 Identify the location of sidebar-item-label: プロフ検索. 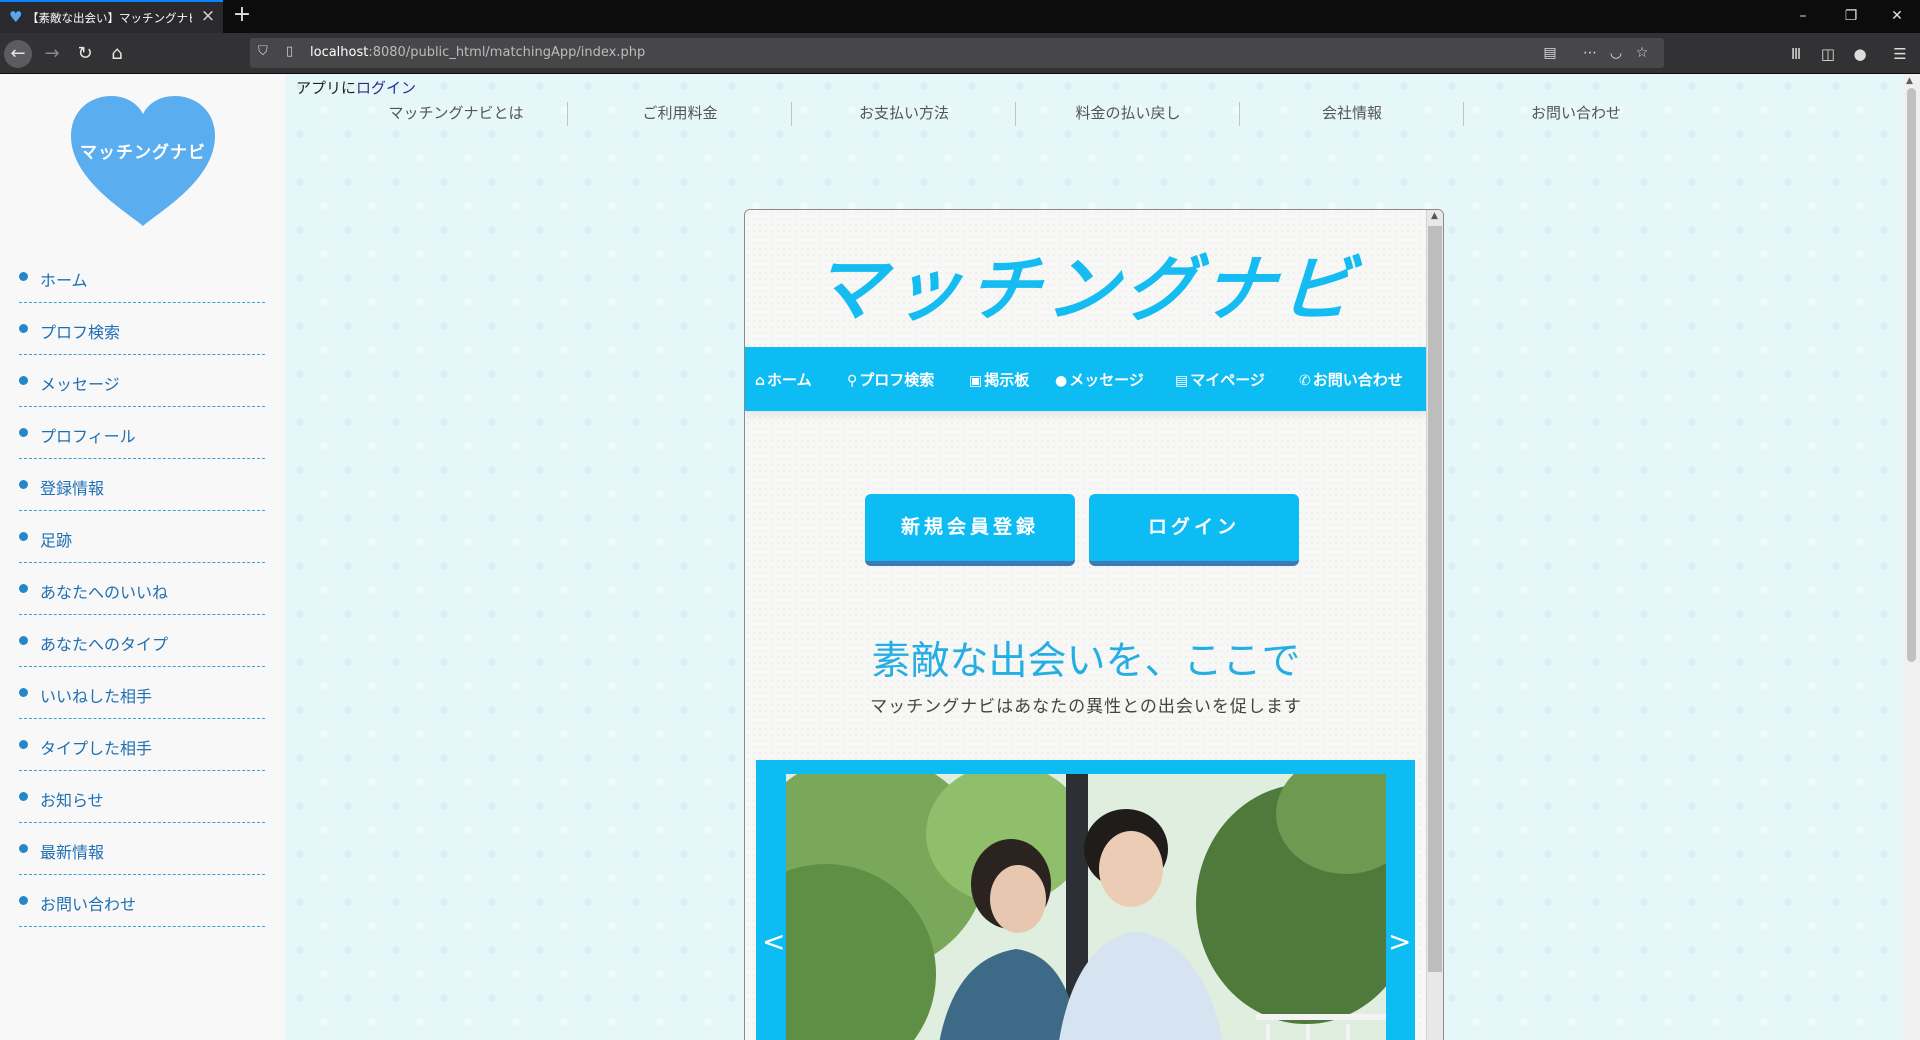
(80, 331).